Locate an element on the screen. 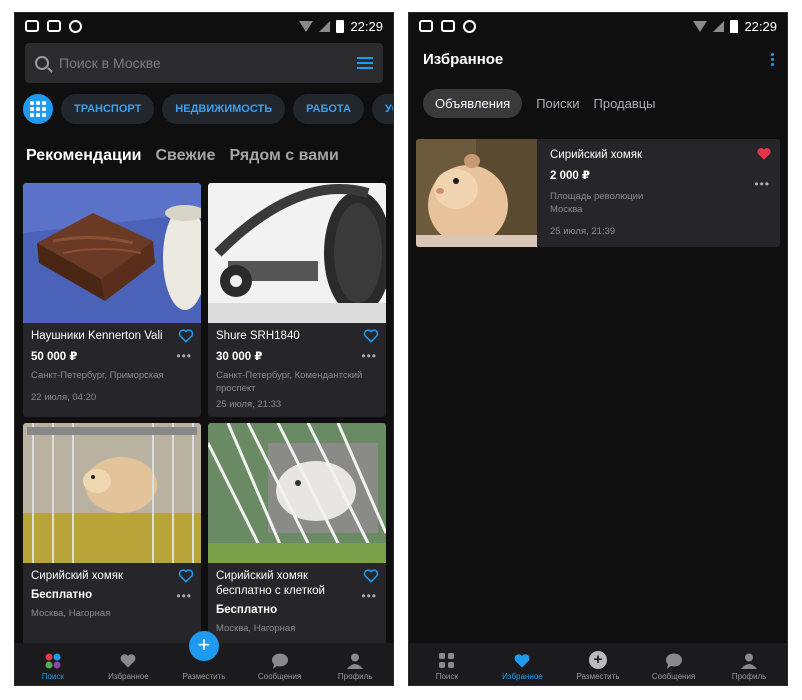 Image resolution: width=802 pixels, height=700 pixels. listing-location: Площадь революции Москва is located at coordinates (660, 203).